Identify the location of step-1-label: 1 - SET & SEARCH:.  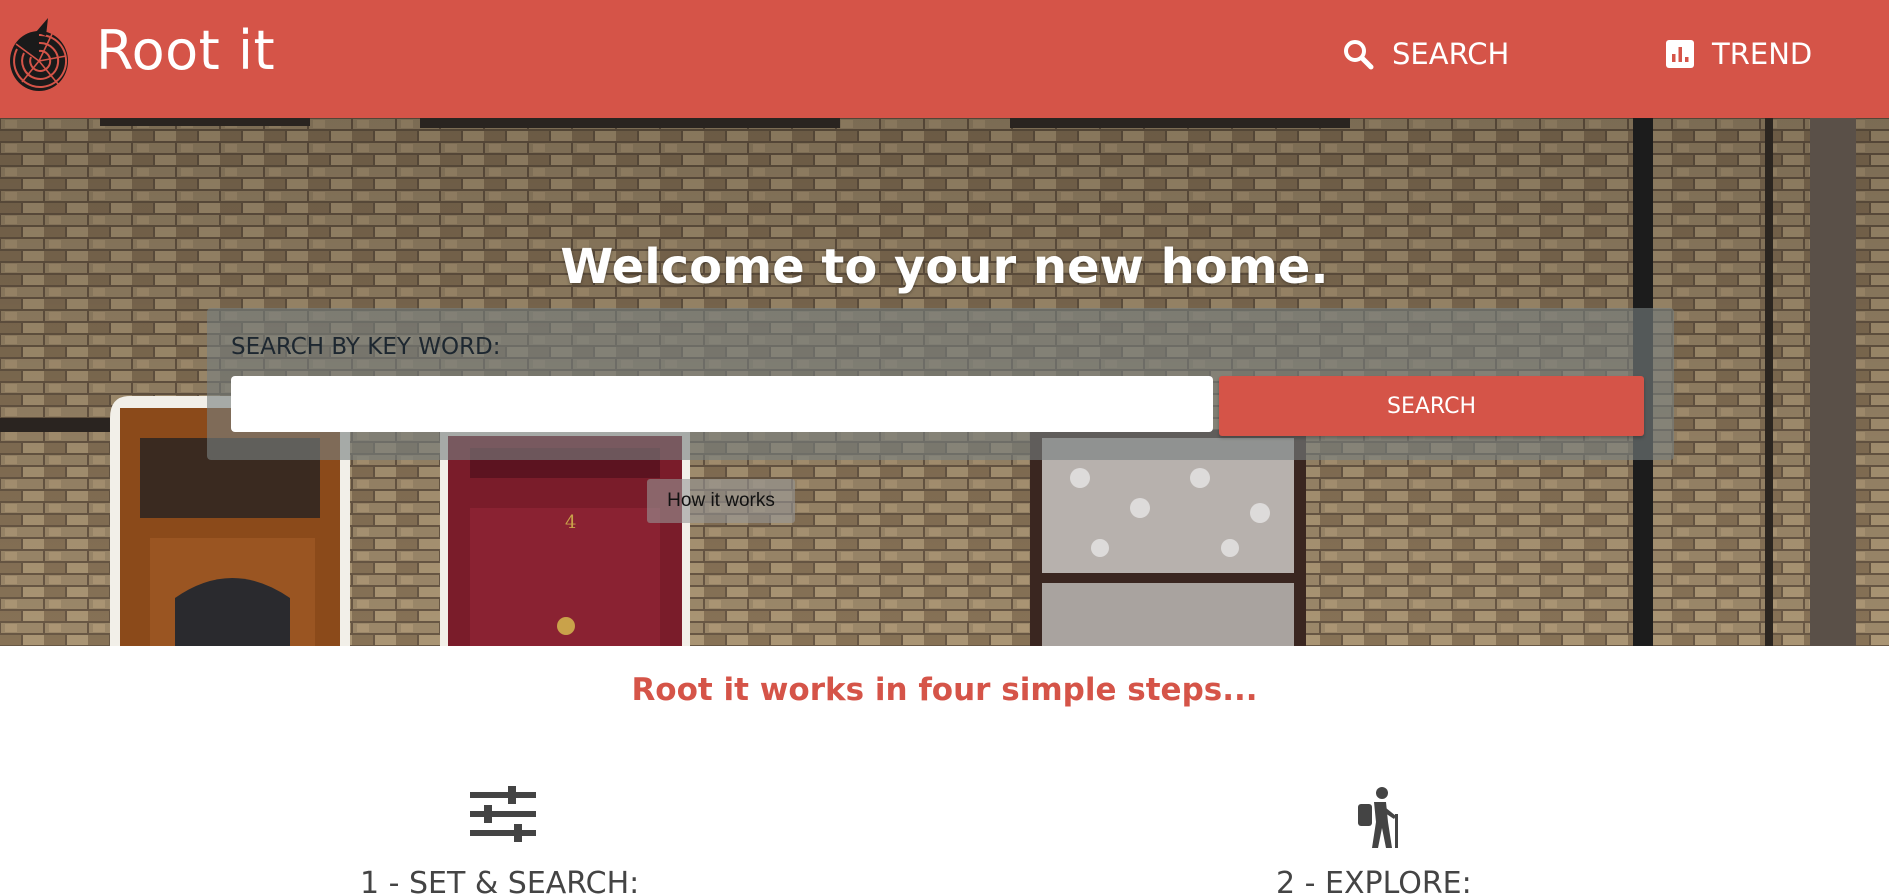
(500, 880).